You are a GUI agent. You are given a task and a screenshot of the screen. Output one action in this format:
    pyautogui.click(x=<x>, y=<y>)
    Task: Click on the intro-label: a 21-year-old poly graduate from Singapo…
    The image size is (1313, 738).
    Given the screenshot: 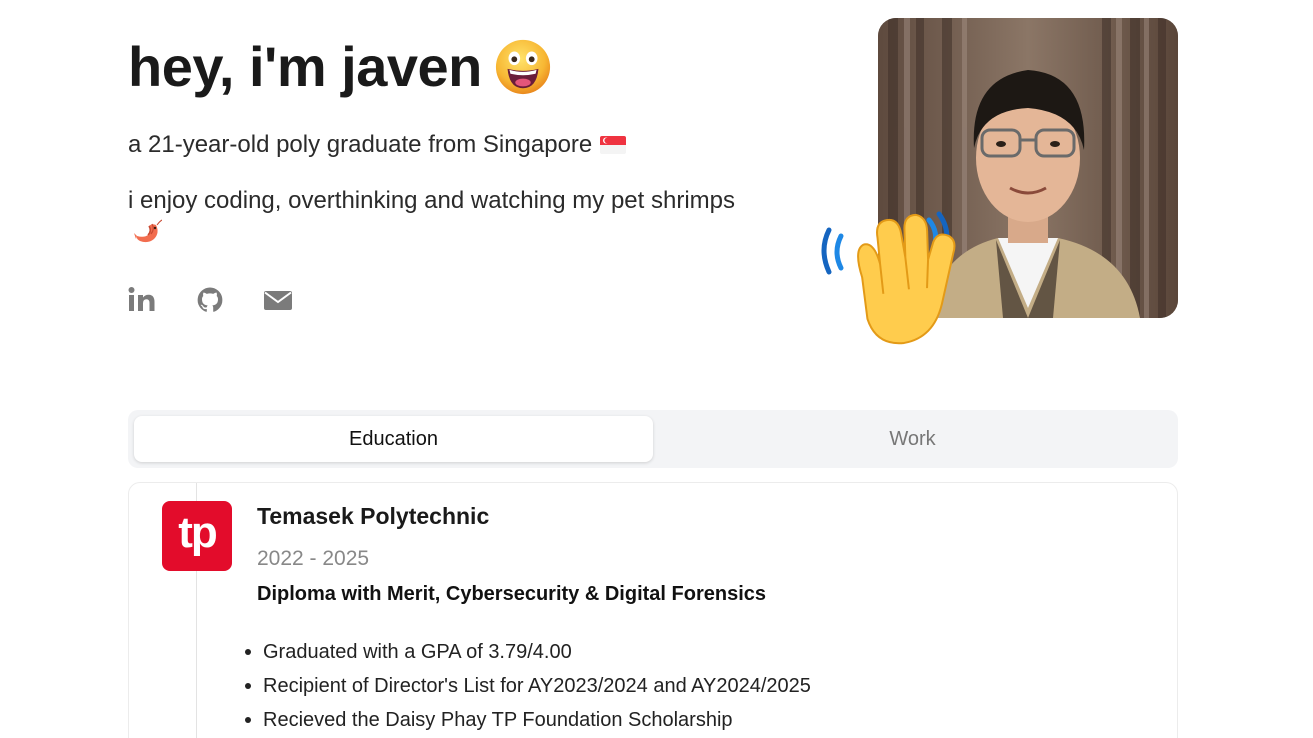 What is the action you would take?
    pyautogui.click(x=360, y=144)
    